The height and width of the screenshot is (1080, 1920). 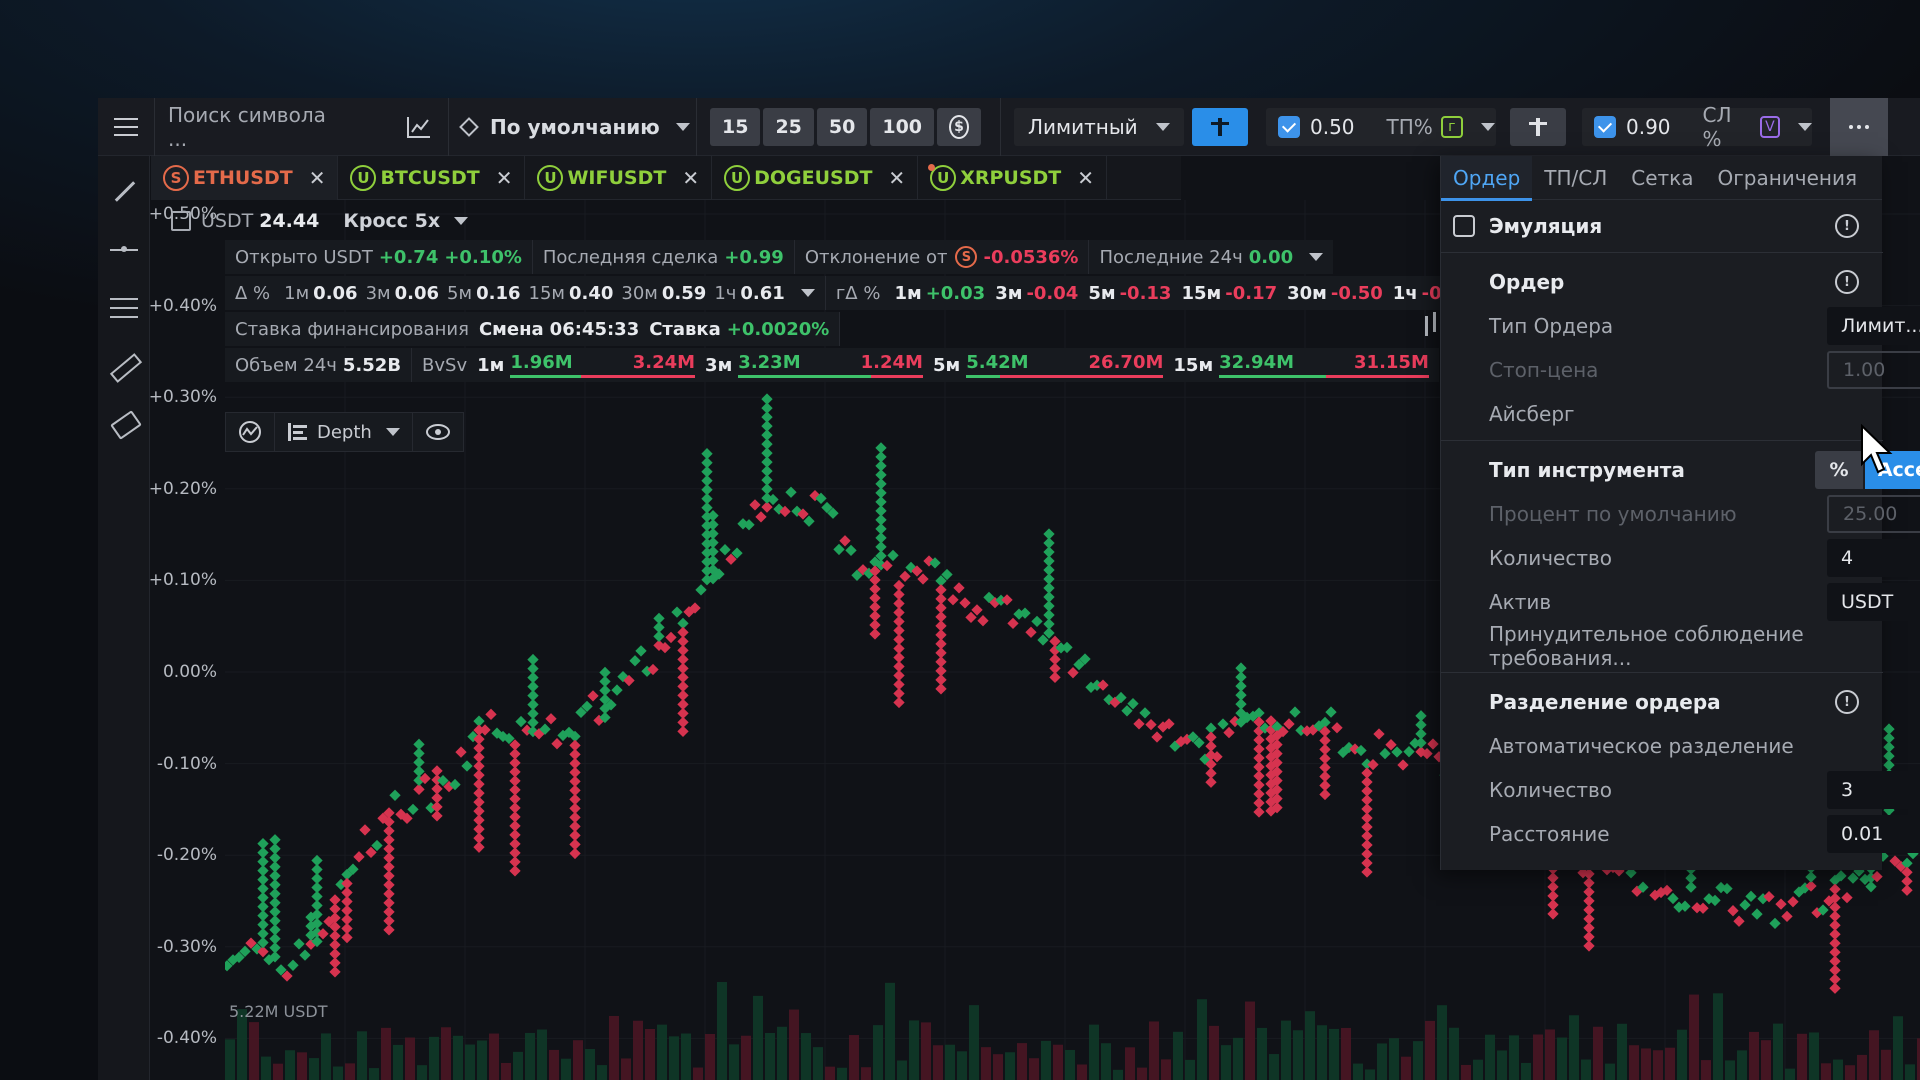 What do you see at coordinates (1464, 226) in the screenshot?
I see `emulation-checkbox` at bounding box center [1464, 226].